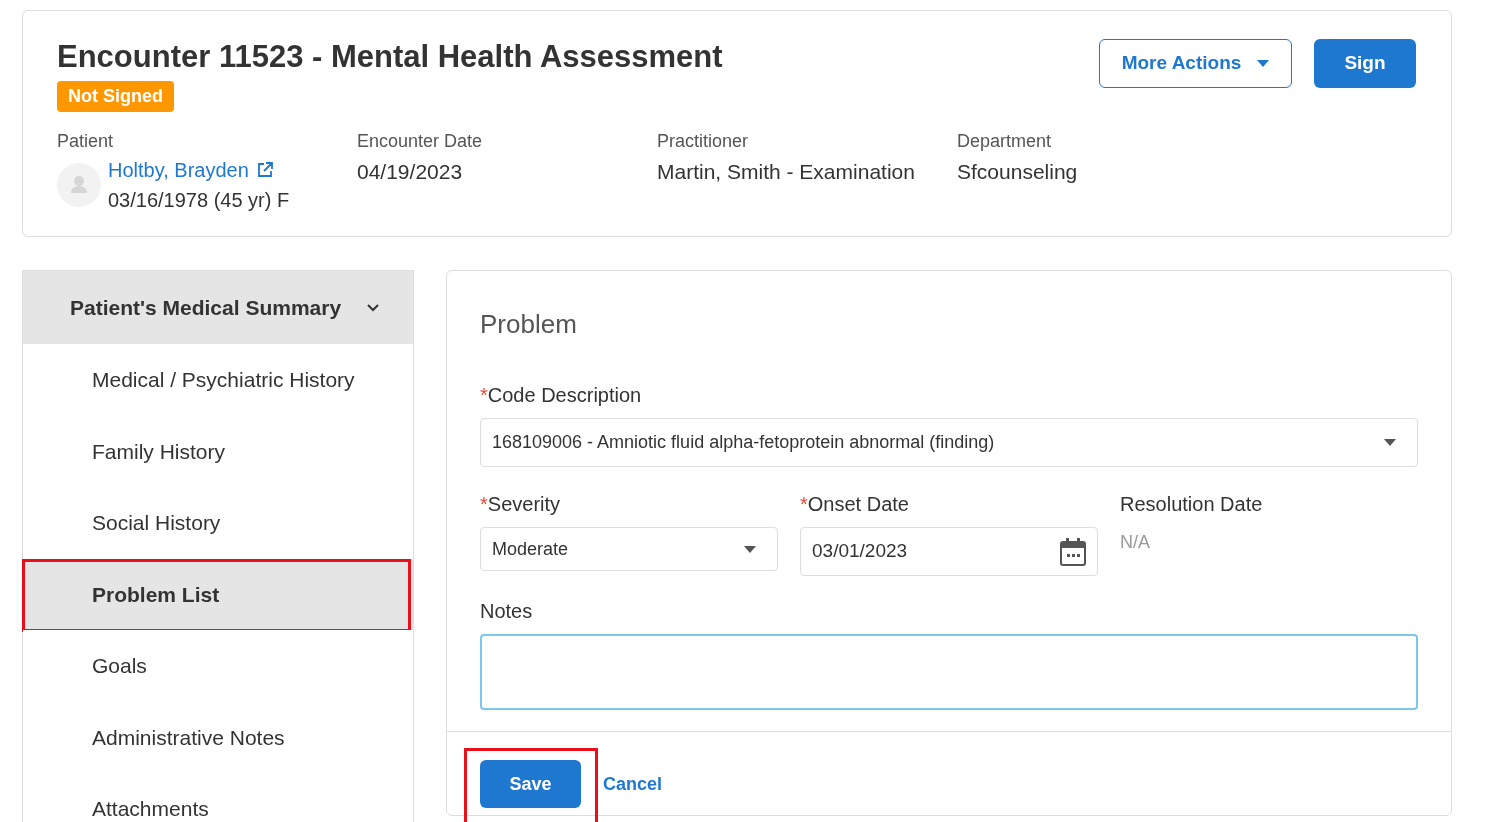  I want to click on encounter-title: Encounter 11523 - Mental Health Assessment, so click(390, 57).